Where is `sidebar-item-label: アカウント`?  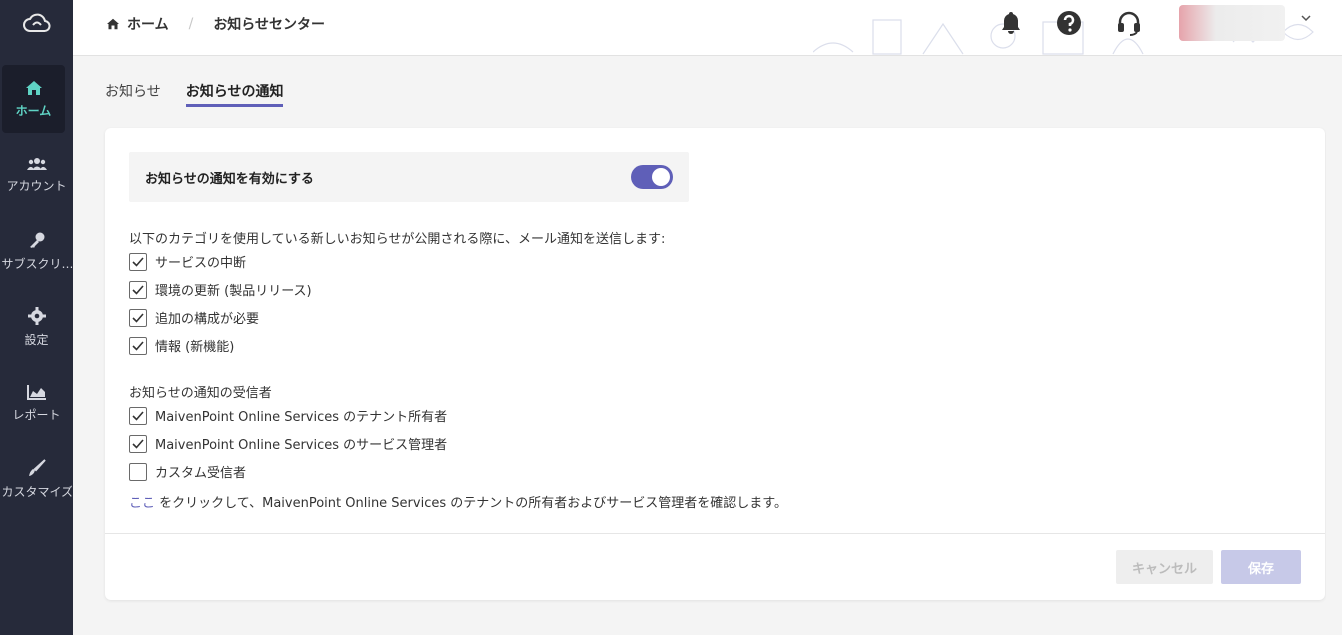
sidebar-item-label: アカウント is located at coordinates (36, 185).